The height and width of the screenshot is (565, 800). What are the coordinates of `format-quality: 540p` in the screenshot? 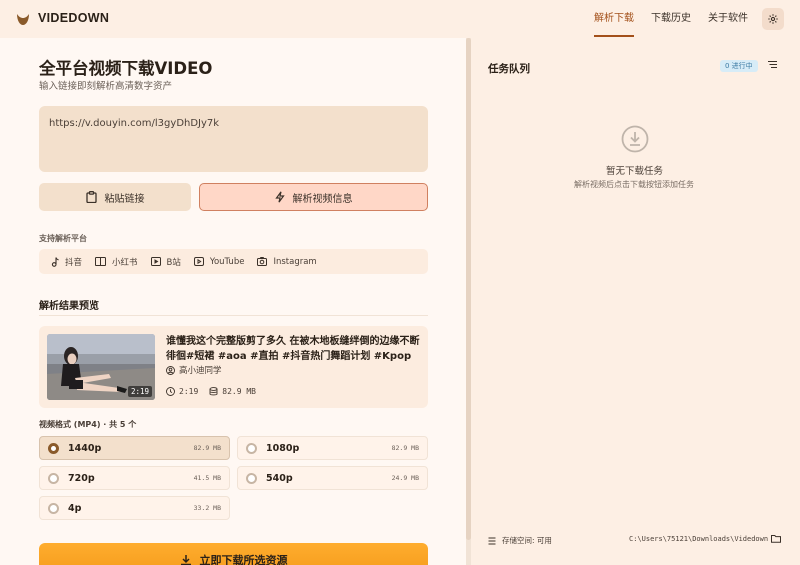 It's located at (279, 478).